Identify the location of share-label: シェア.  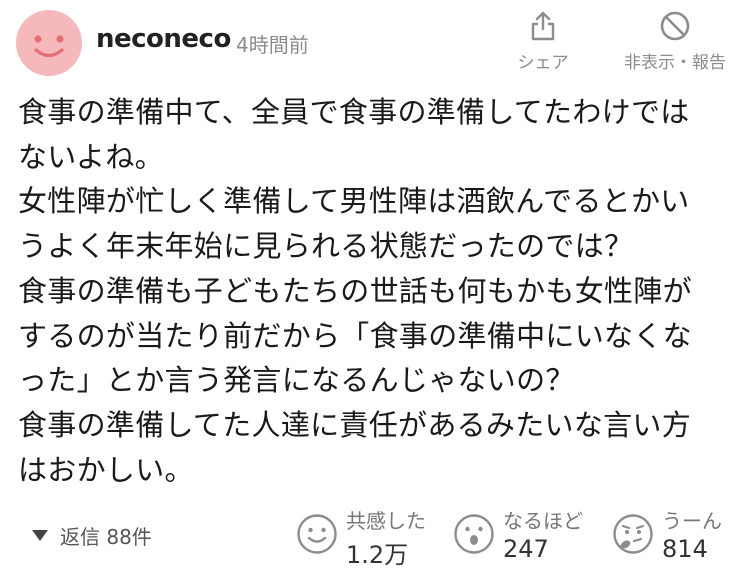
(543, 63).